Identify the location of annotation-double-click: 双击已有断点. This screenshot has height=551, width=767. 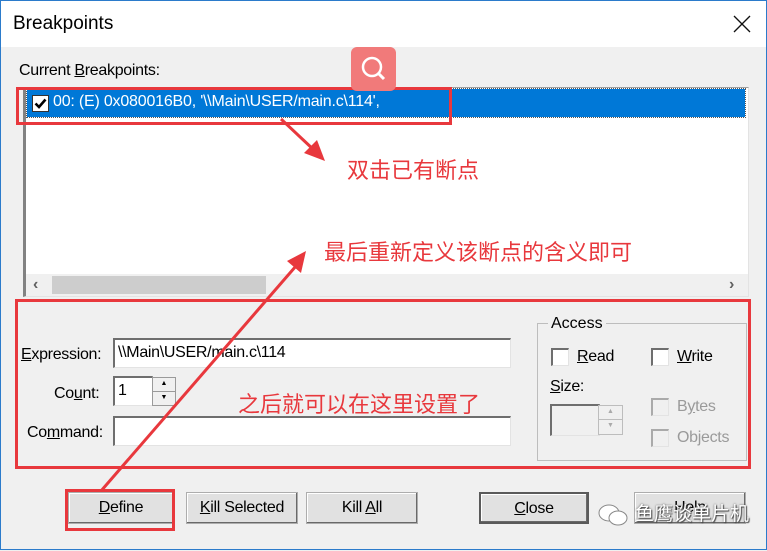
(413, 171).